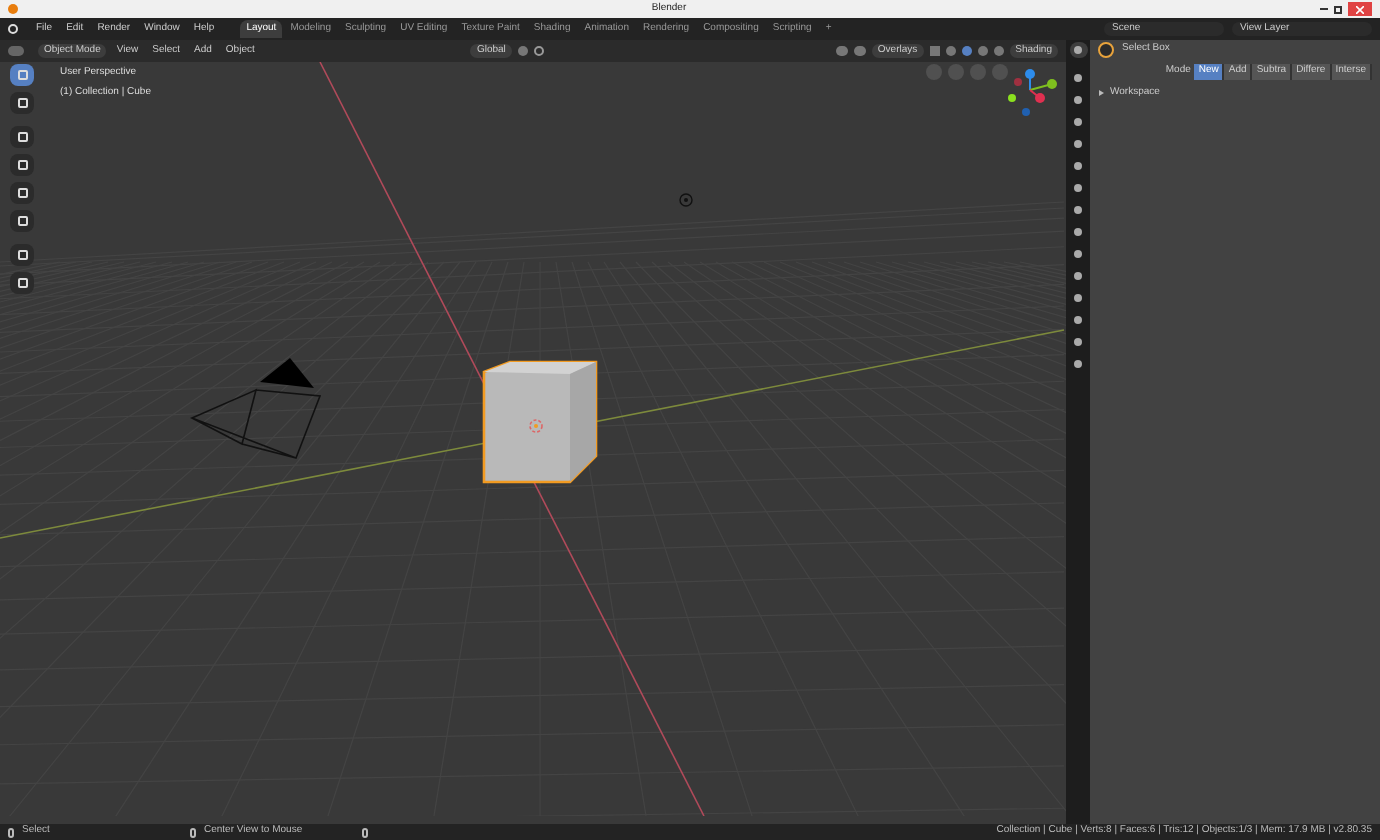  Describe the element at coordinates (686, 200) in the screenshot. I see `light-icon` at that location.